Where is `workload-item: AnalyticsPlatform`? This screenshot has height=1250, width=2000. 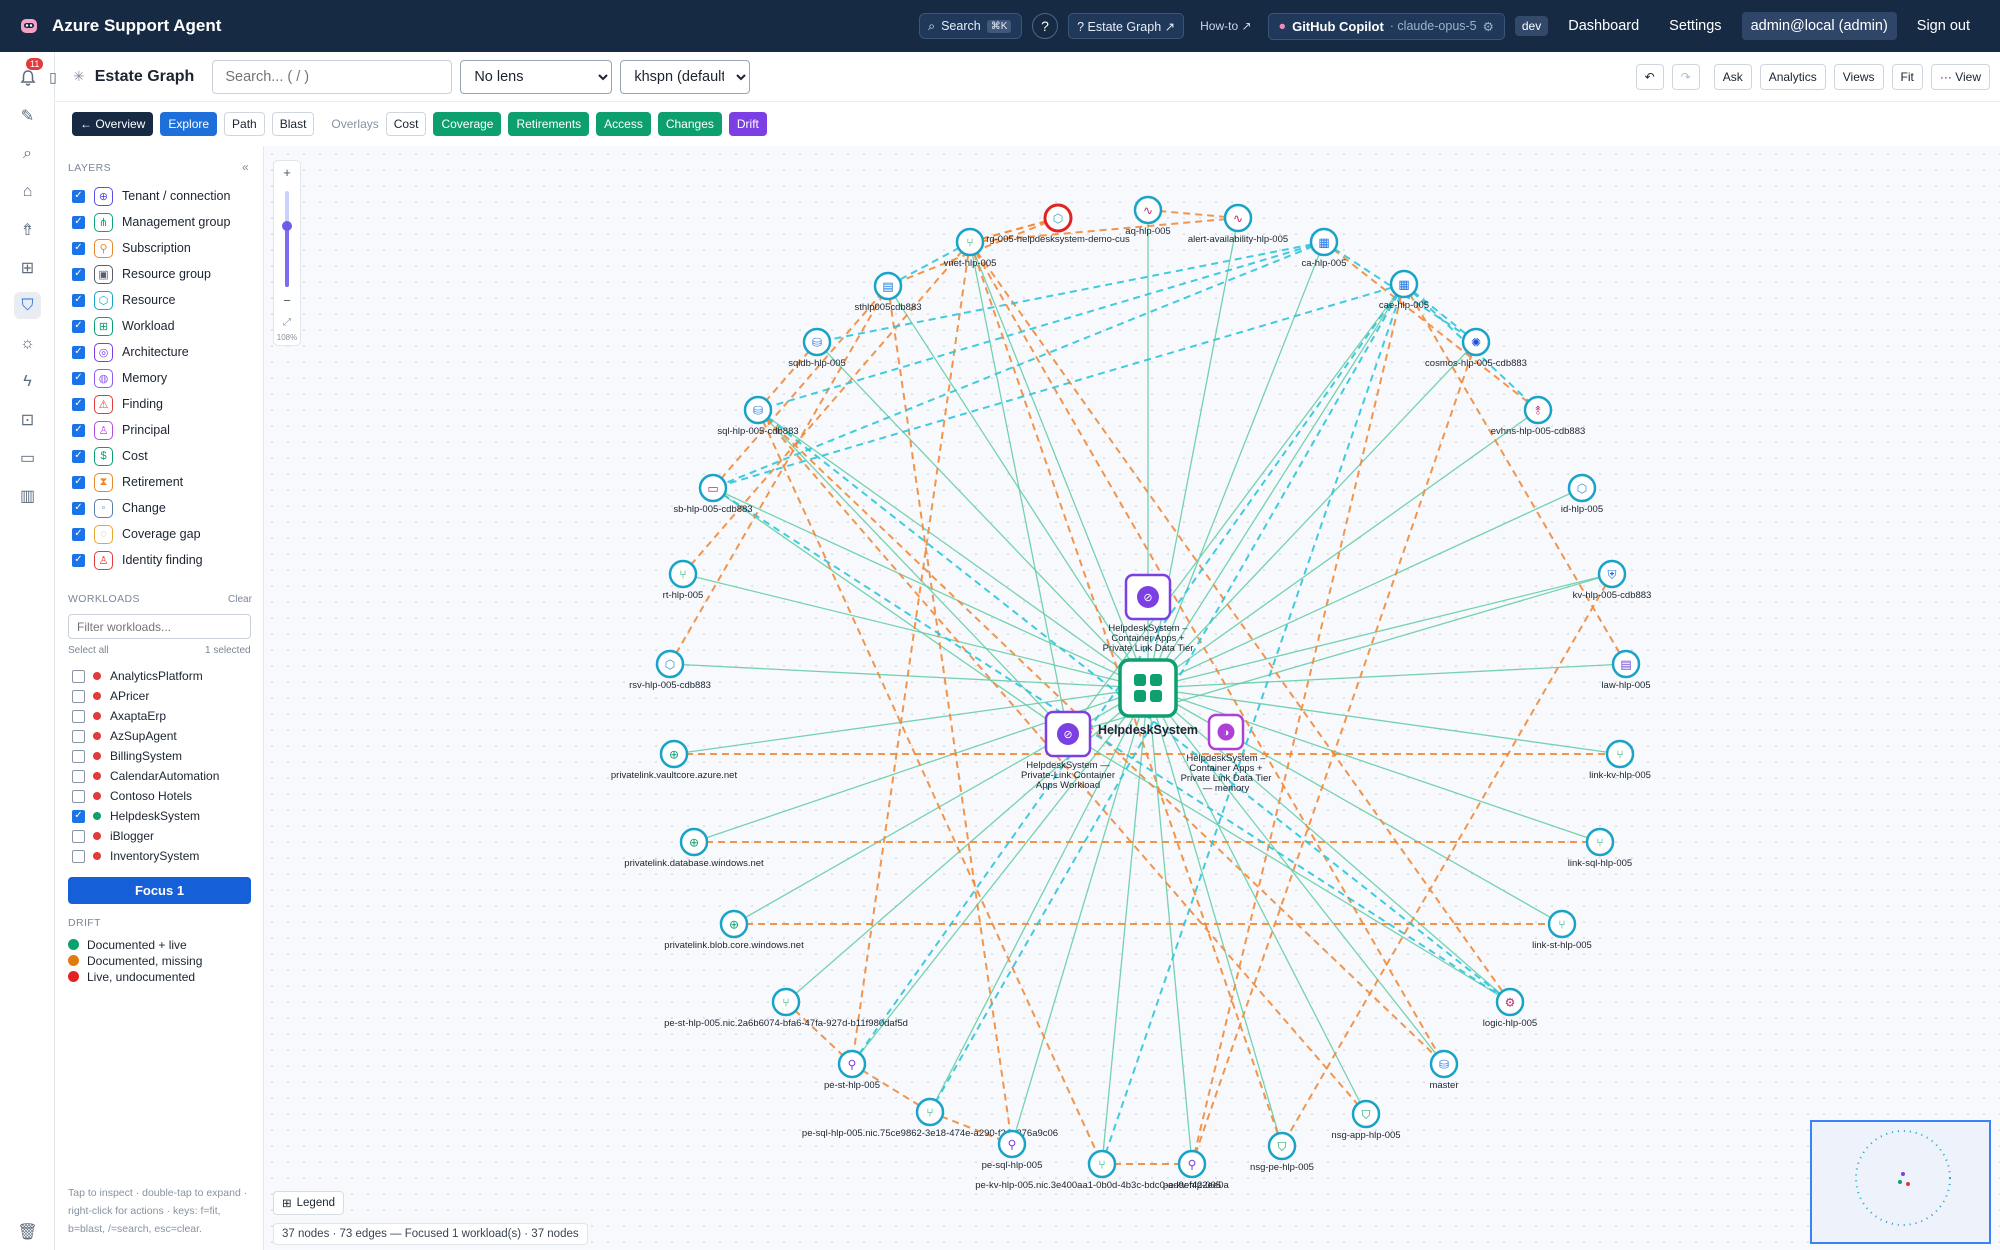
workload-item: AnalyticsPlatform is located at coordinates (137, 676).